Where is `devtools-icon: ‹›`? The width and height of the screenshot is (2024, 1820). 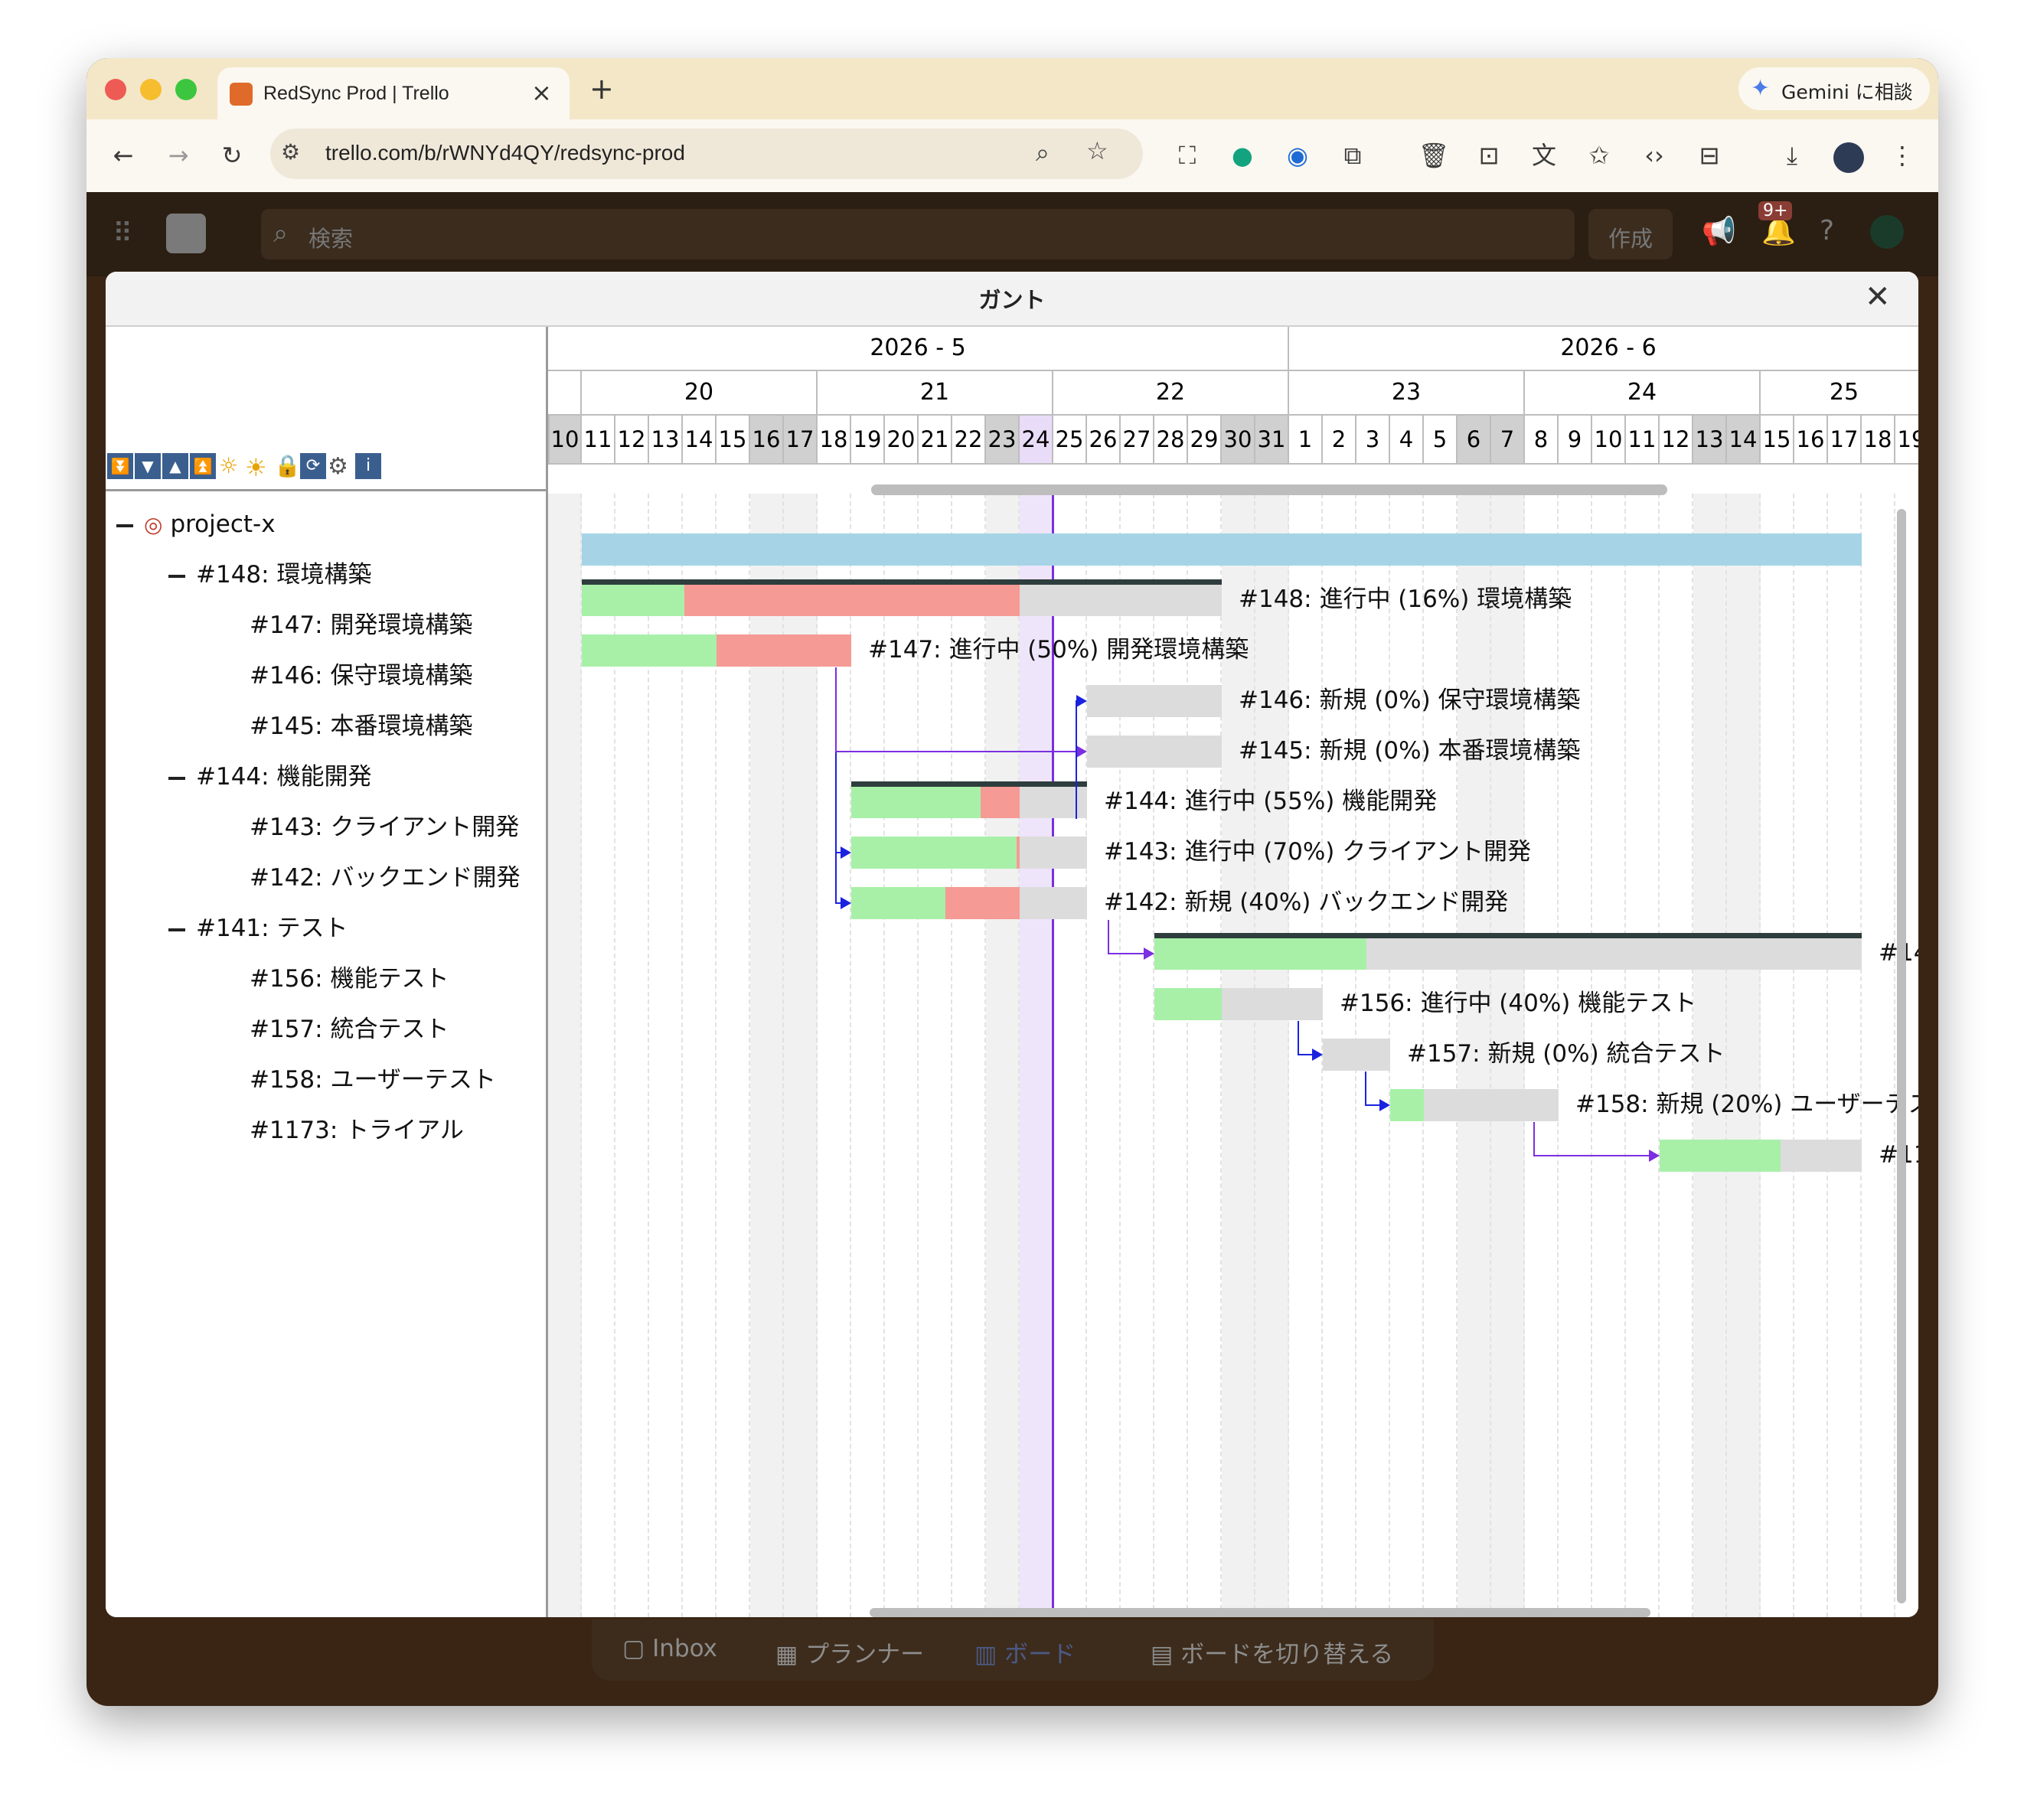 devtools-icon: ‹› is located at coordinates (1654, 155).